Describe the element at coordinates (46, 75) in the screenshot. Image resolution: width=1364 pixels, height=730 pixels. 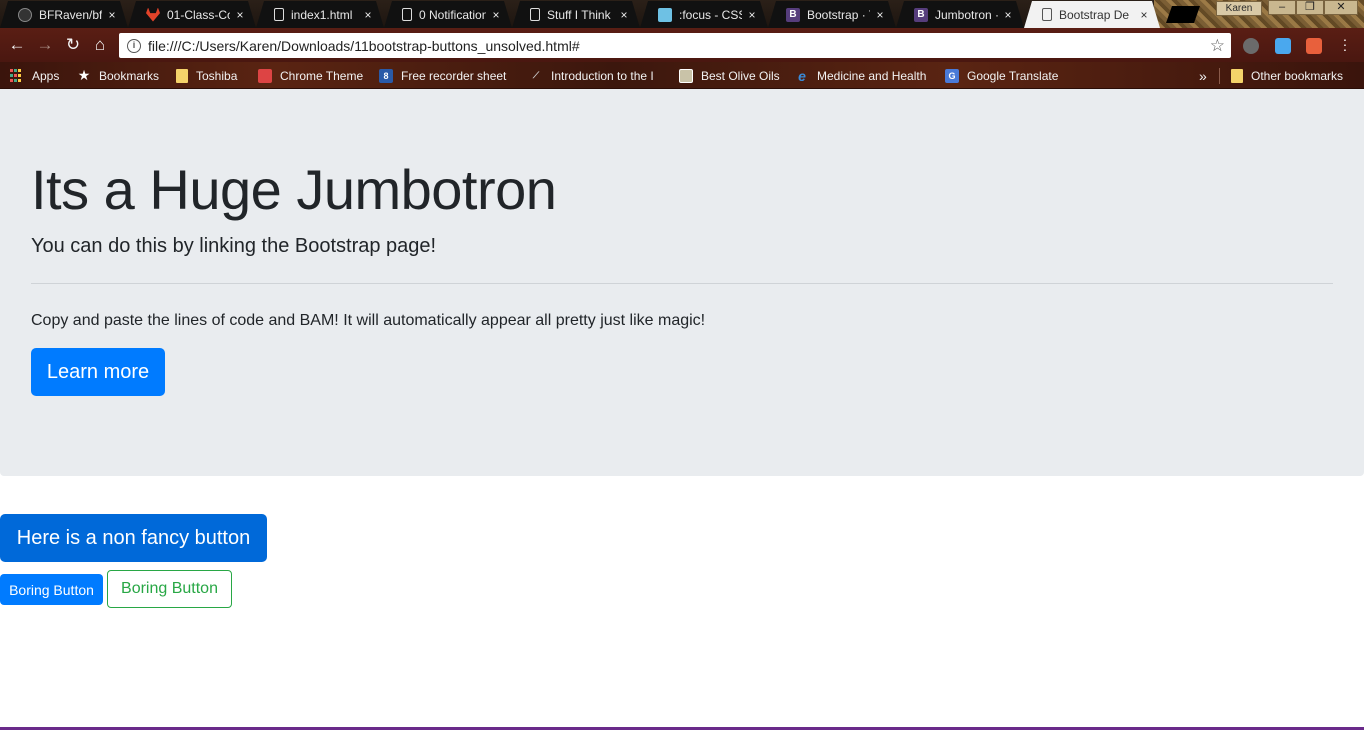
I see `bookmark-label: Apps` at that location.